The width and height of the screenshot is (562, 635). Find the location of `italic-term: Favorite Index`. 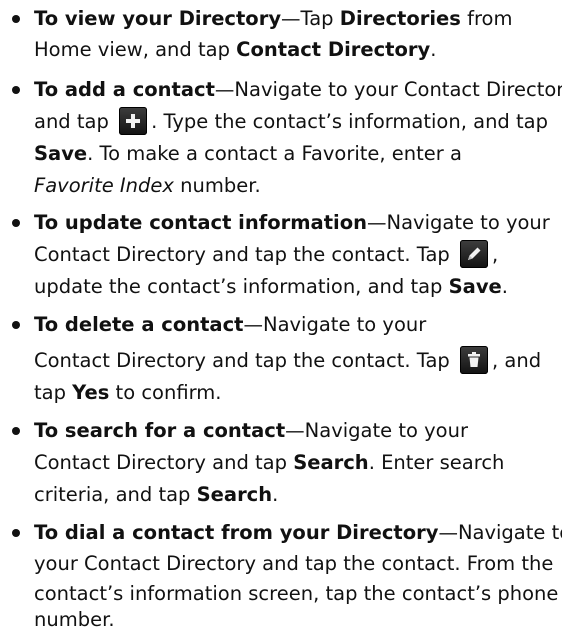

italic-term: Favorite Index is located at coordinates (104, 185).